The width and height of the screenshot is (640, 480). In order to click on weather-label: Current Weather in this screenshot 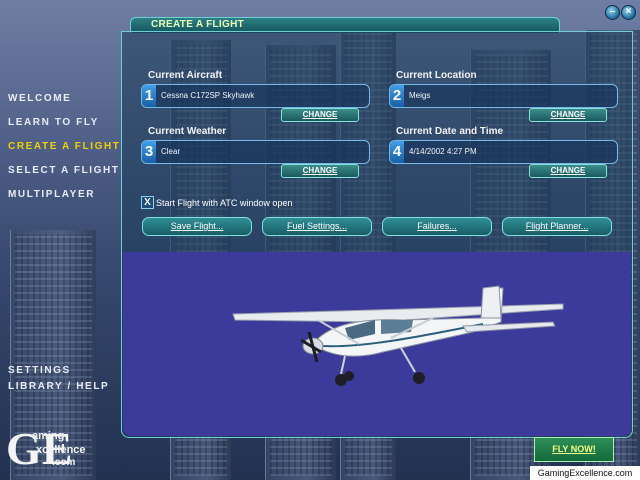, I will do `click(187, 131)`.